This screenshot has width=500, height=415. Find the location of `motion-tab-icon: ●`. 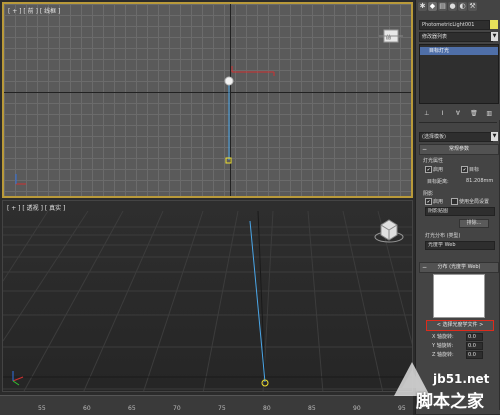

motion-tab-icon: ● is located at coordinates (452, 6).